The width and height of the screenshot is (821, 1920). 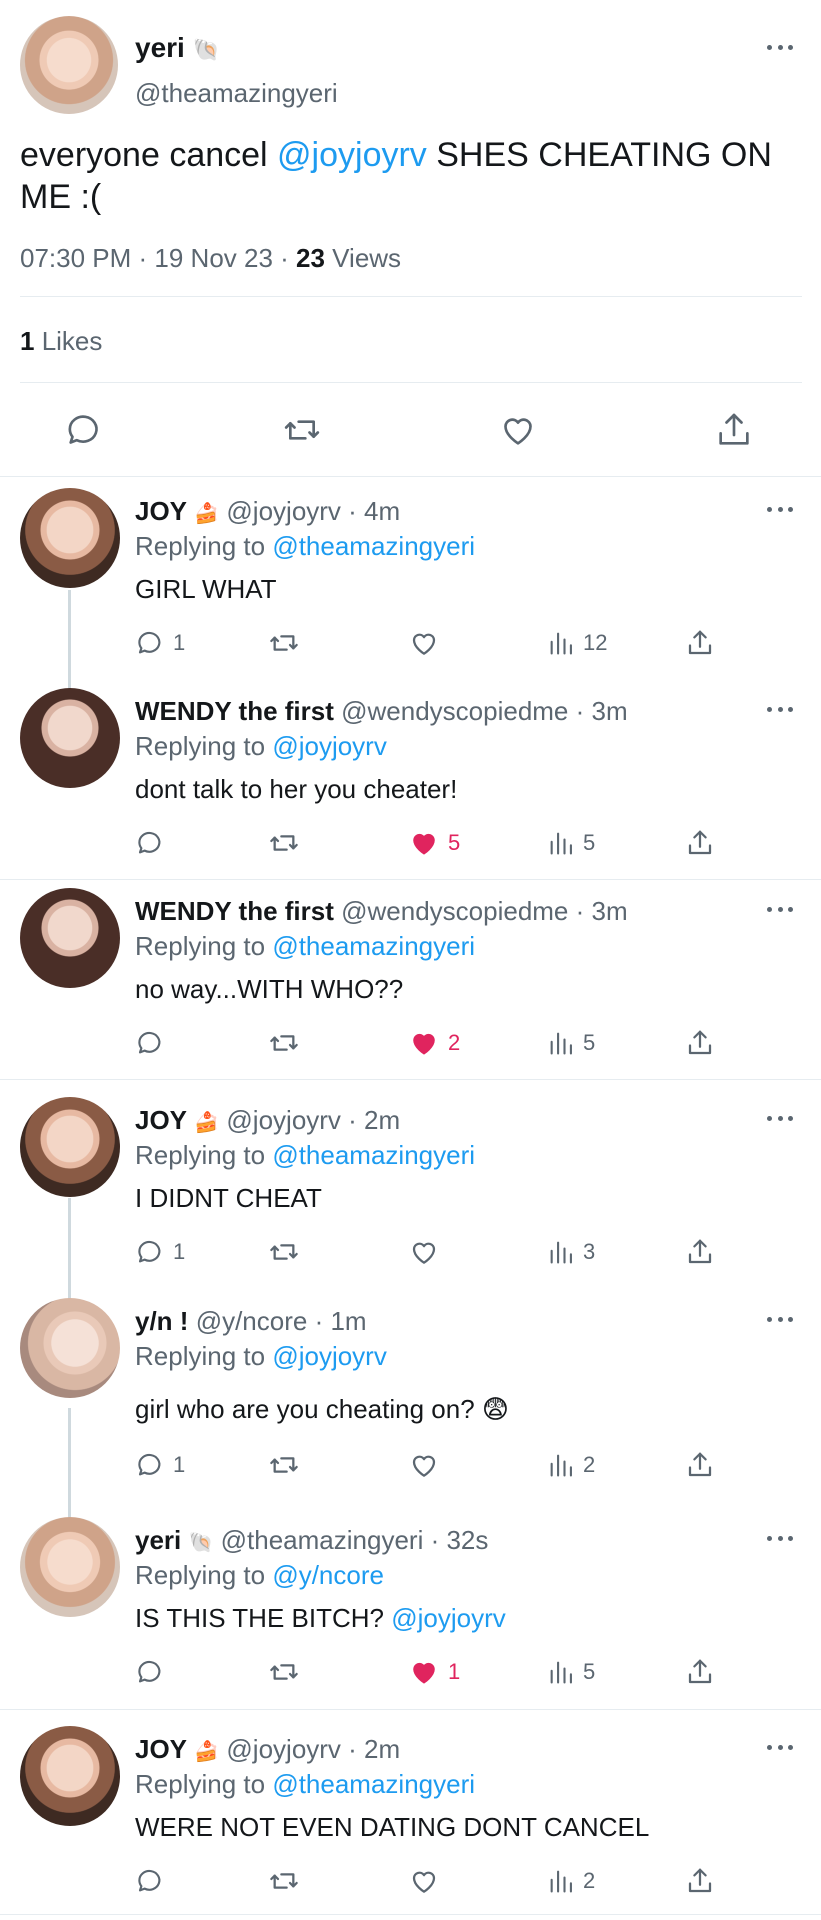 I want to click on like-icon, so click(x=518, y=430).